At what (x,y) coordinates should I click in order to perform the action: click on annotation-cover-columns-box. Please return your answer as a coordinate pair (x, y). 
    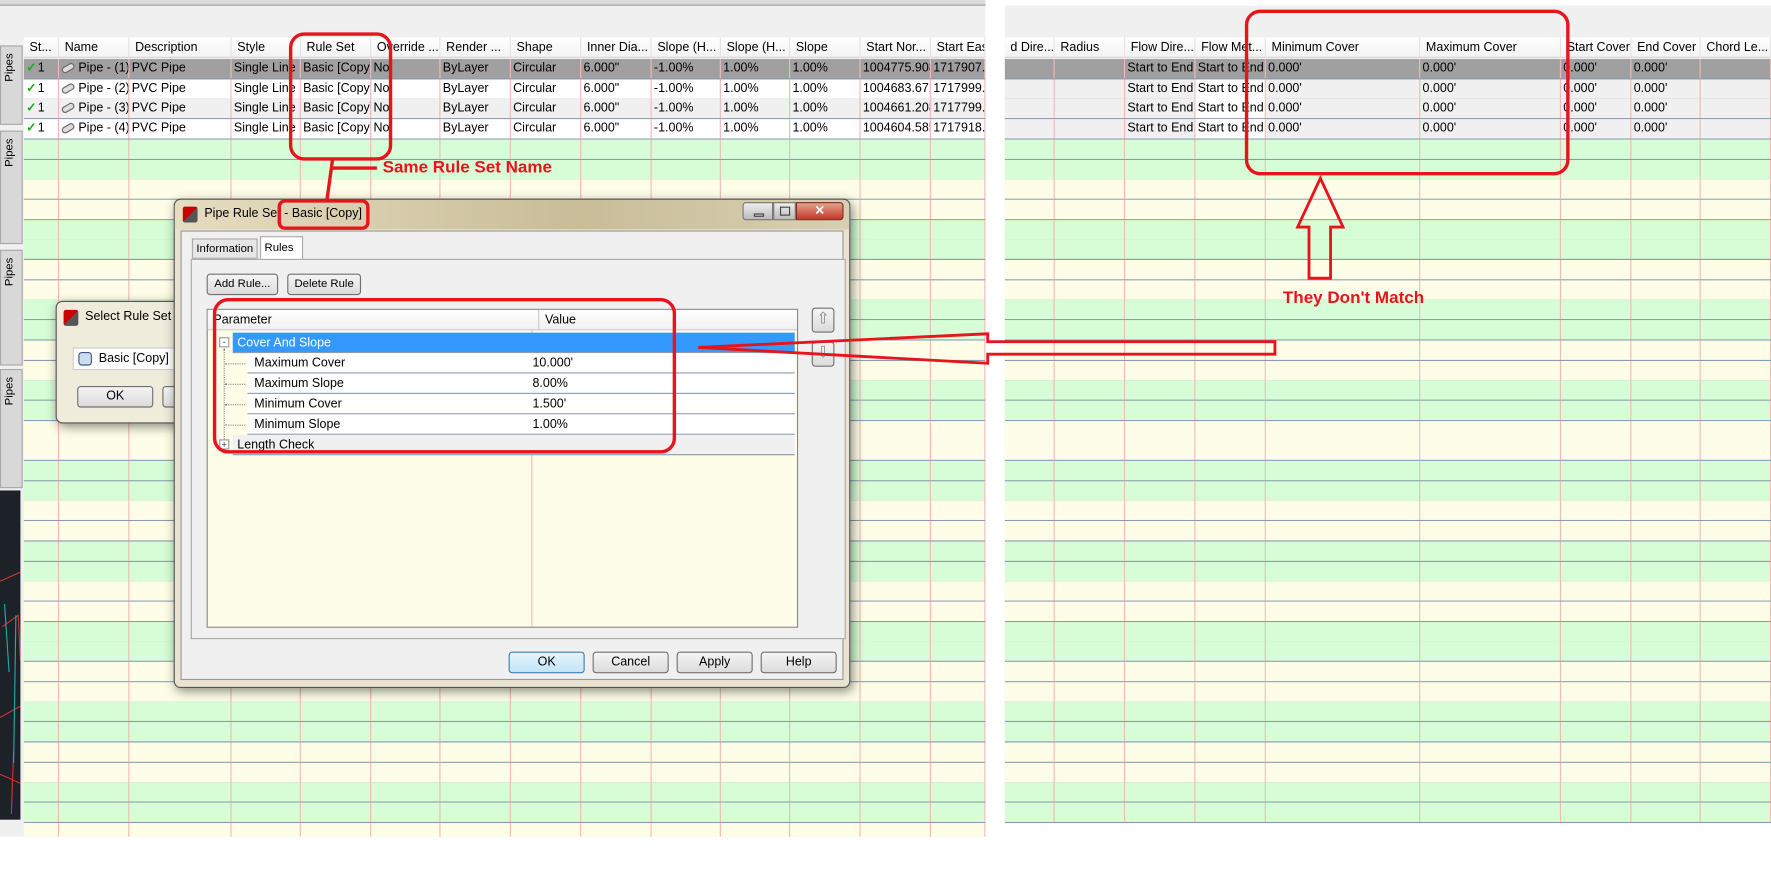
    Looking at the image, I should click on (1407, 92).